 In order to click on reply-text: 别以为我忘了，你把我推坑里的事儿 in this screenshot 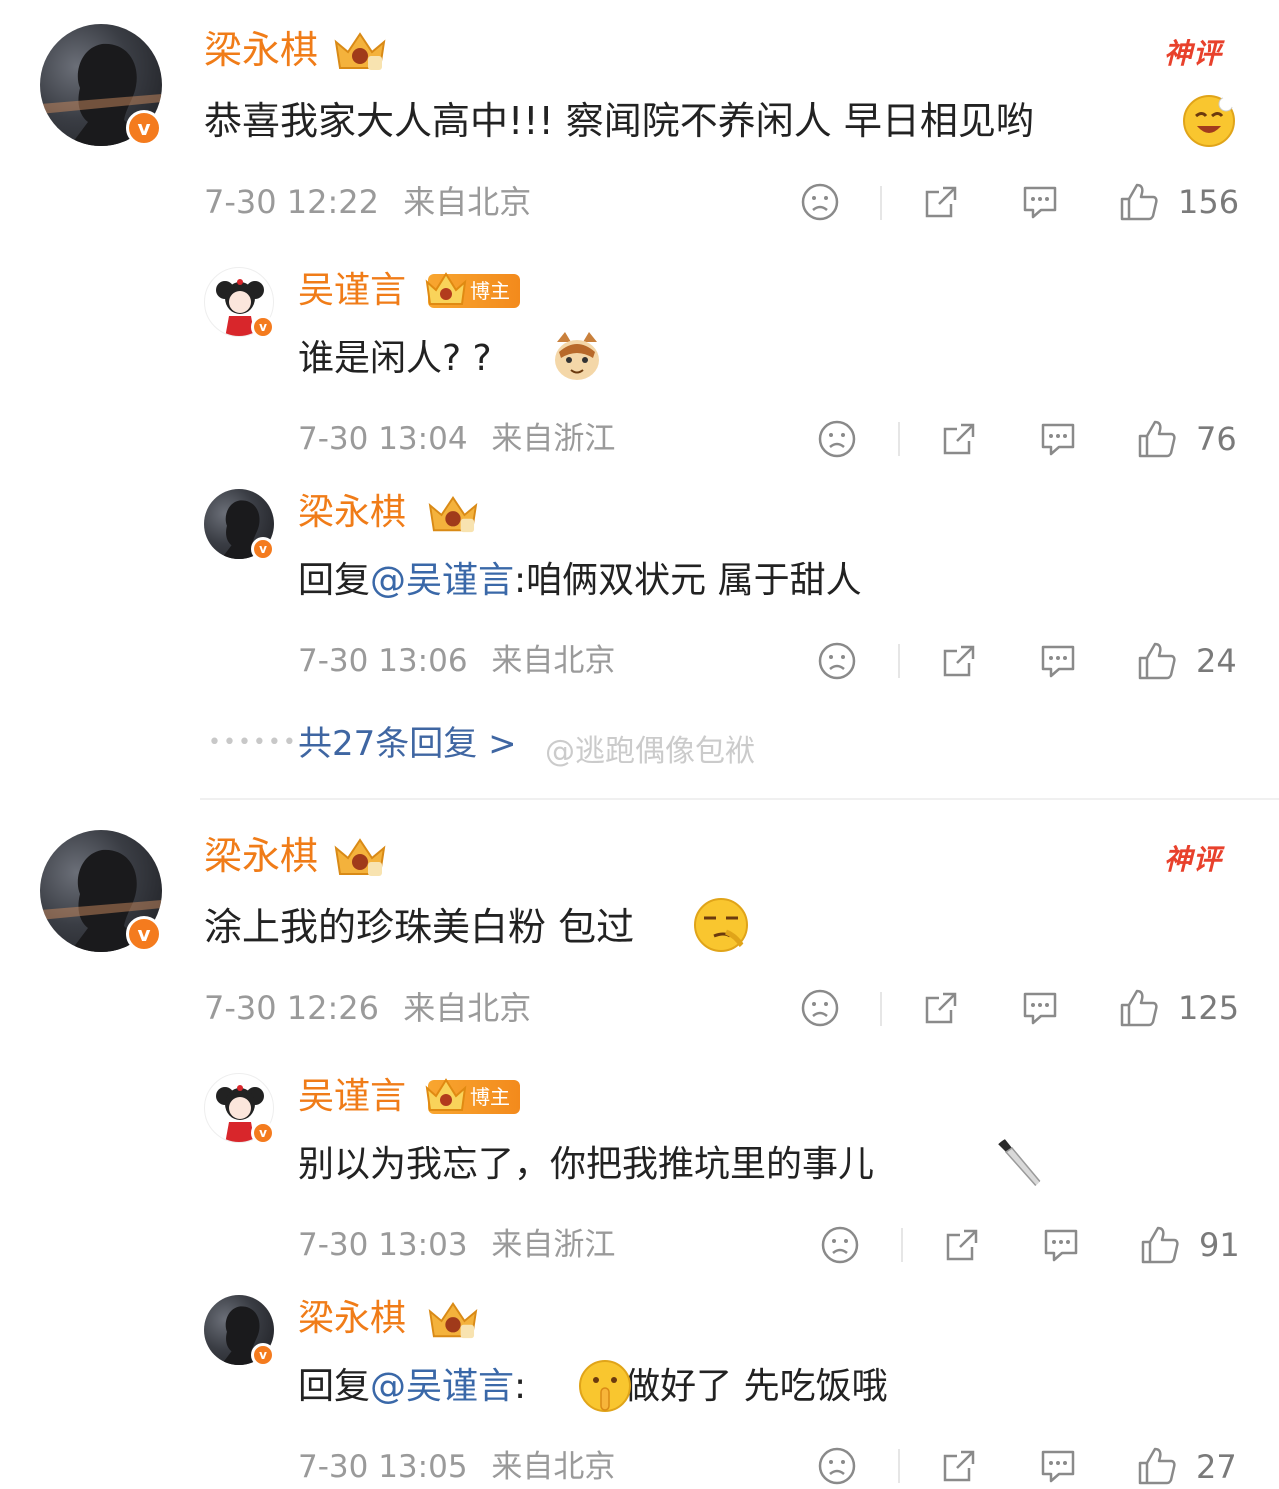, I will do `click(586, 1164)`.